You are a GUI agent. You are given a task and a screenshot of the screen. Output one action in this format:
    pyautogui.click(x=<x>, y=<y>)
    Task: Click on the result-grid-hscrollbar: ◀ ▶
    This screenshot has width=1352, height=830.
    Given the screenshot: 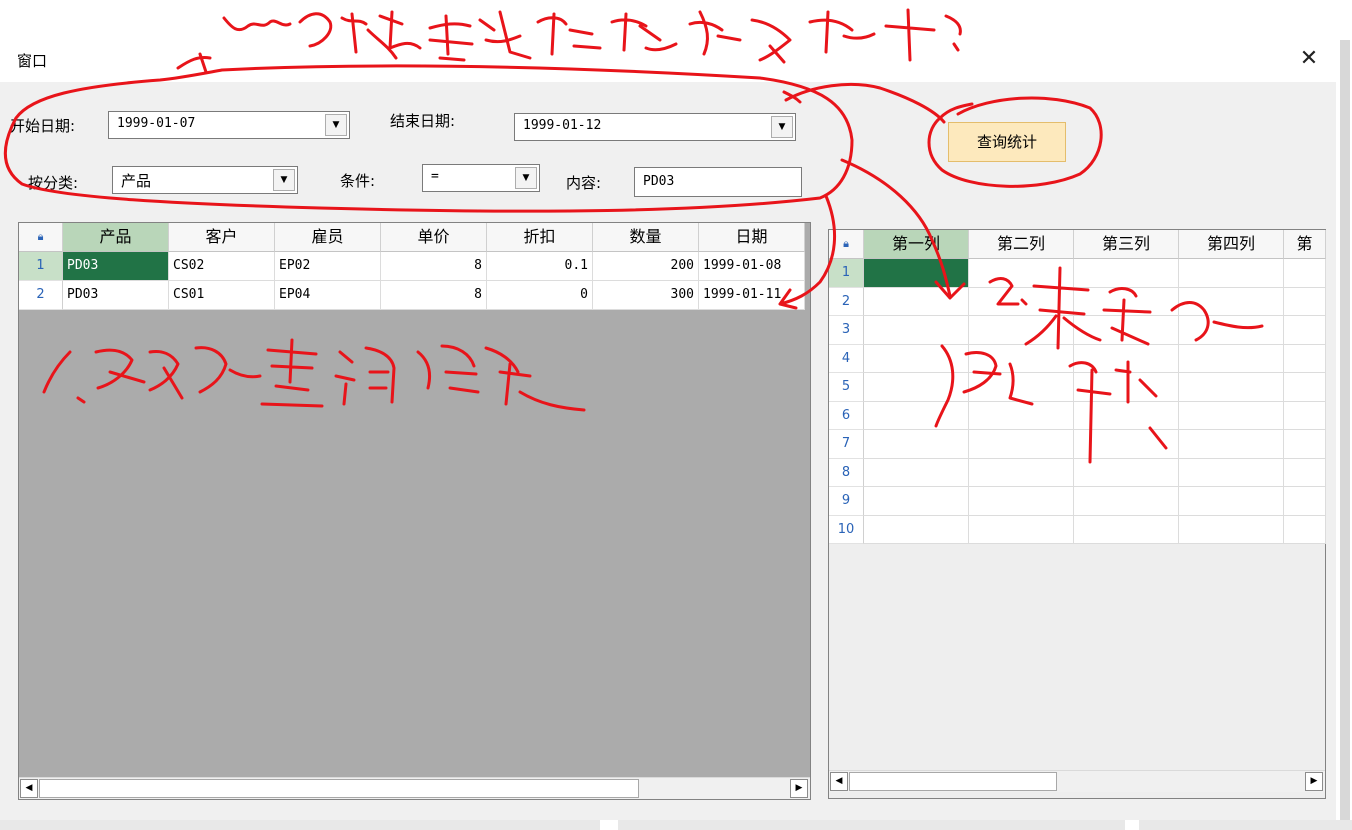 What is the action you would take?
    pyautogui.click(x=414, y=788)
    